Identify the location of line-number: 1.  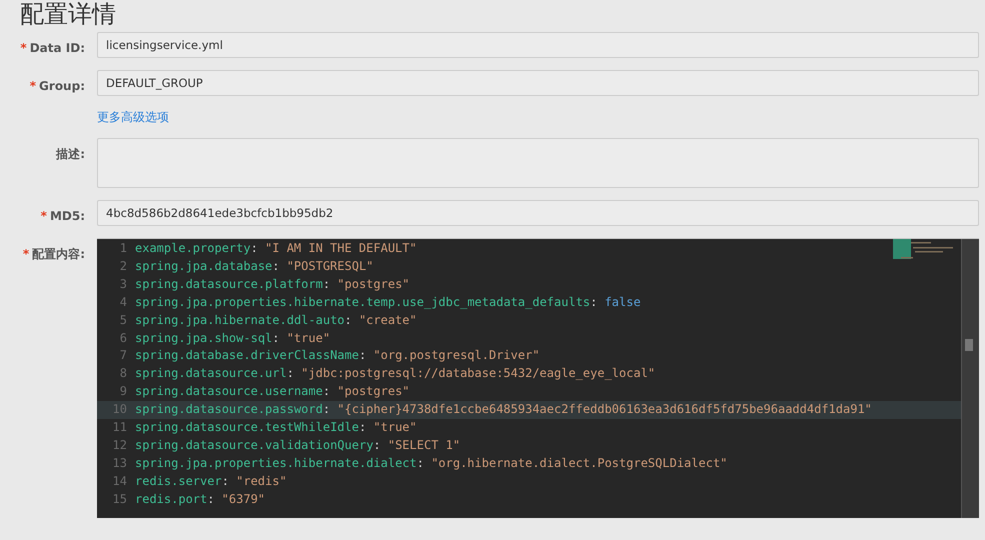
(123, 248).